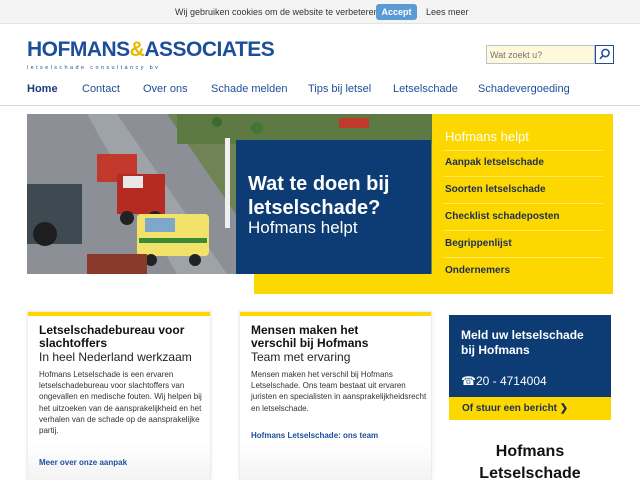  I want to click on hero-title: Wat te doen bij letselschade?, so click(319, 196).